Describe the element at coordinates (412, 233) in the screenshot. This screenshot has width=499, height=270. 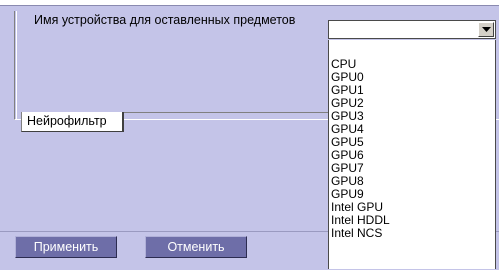
I see `dropdown-option: Intel NCS` at that location.